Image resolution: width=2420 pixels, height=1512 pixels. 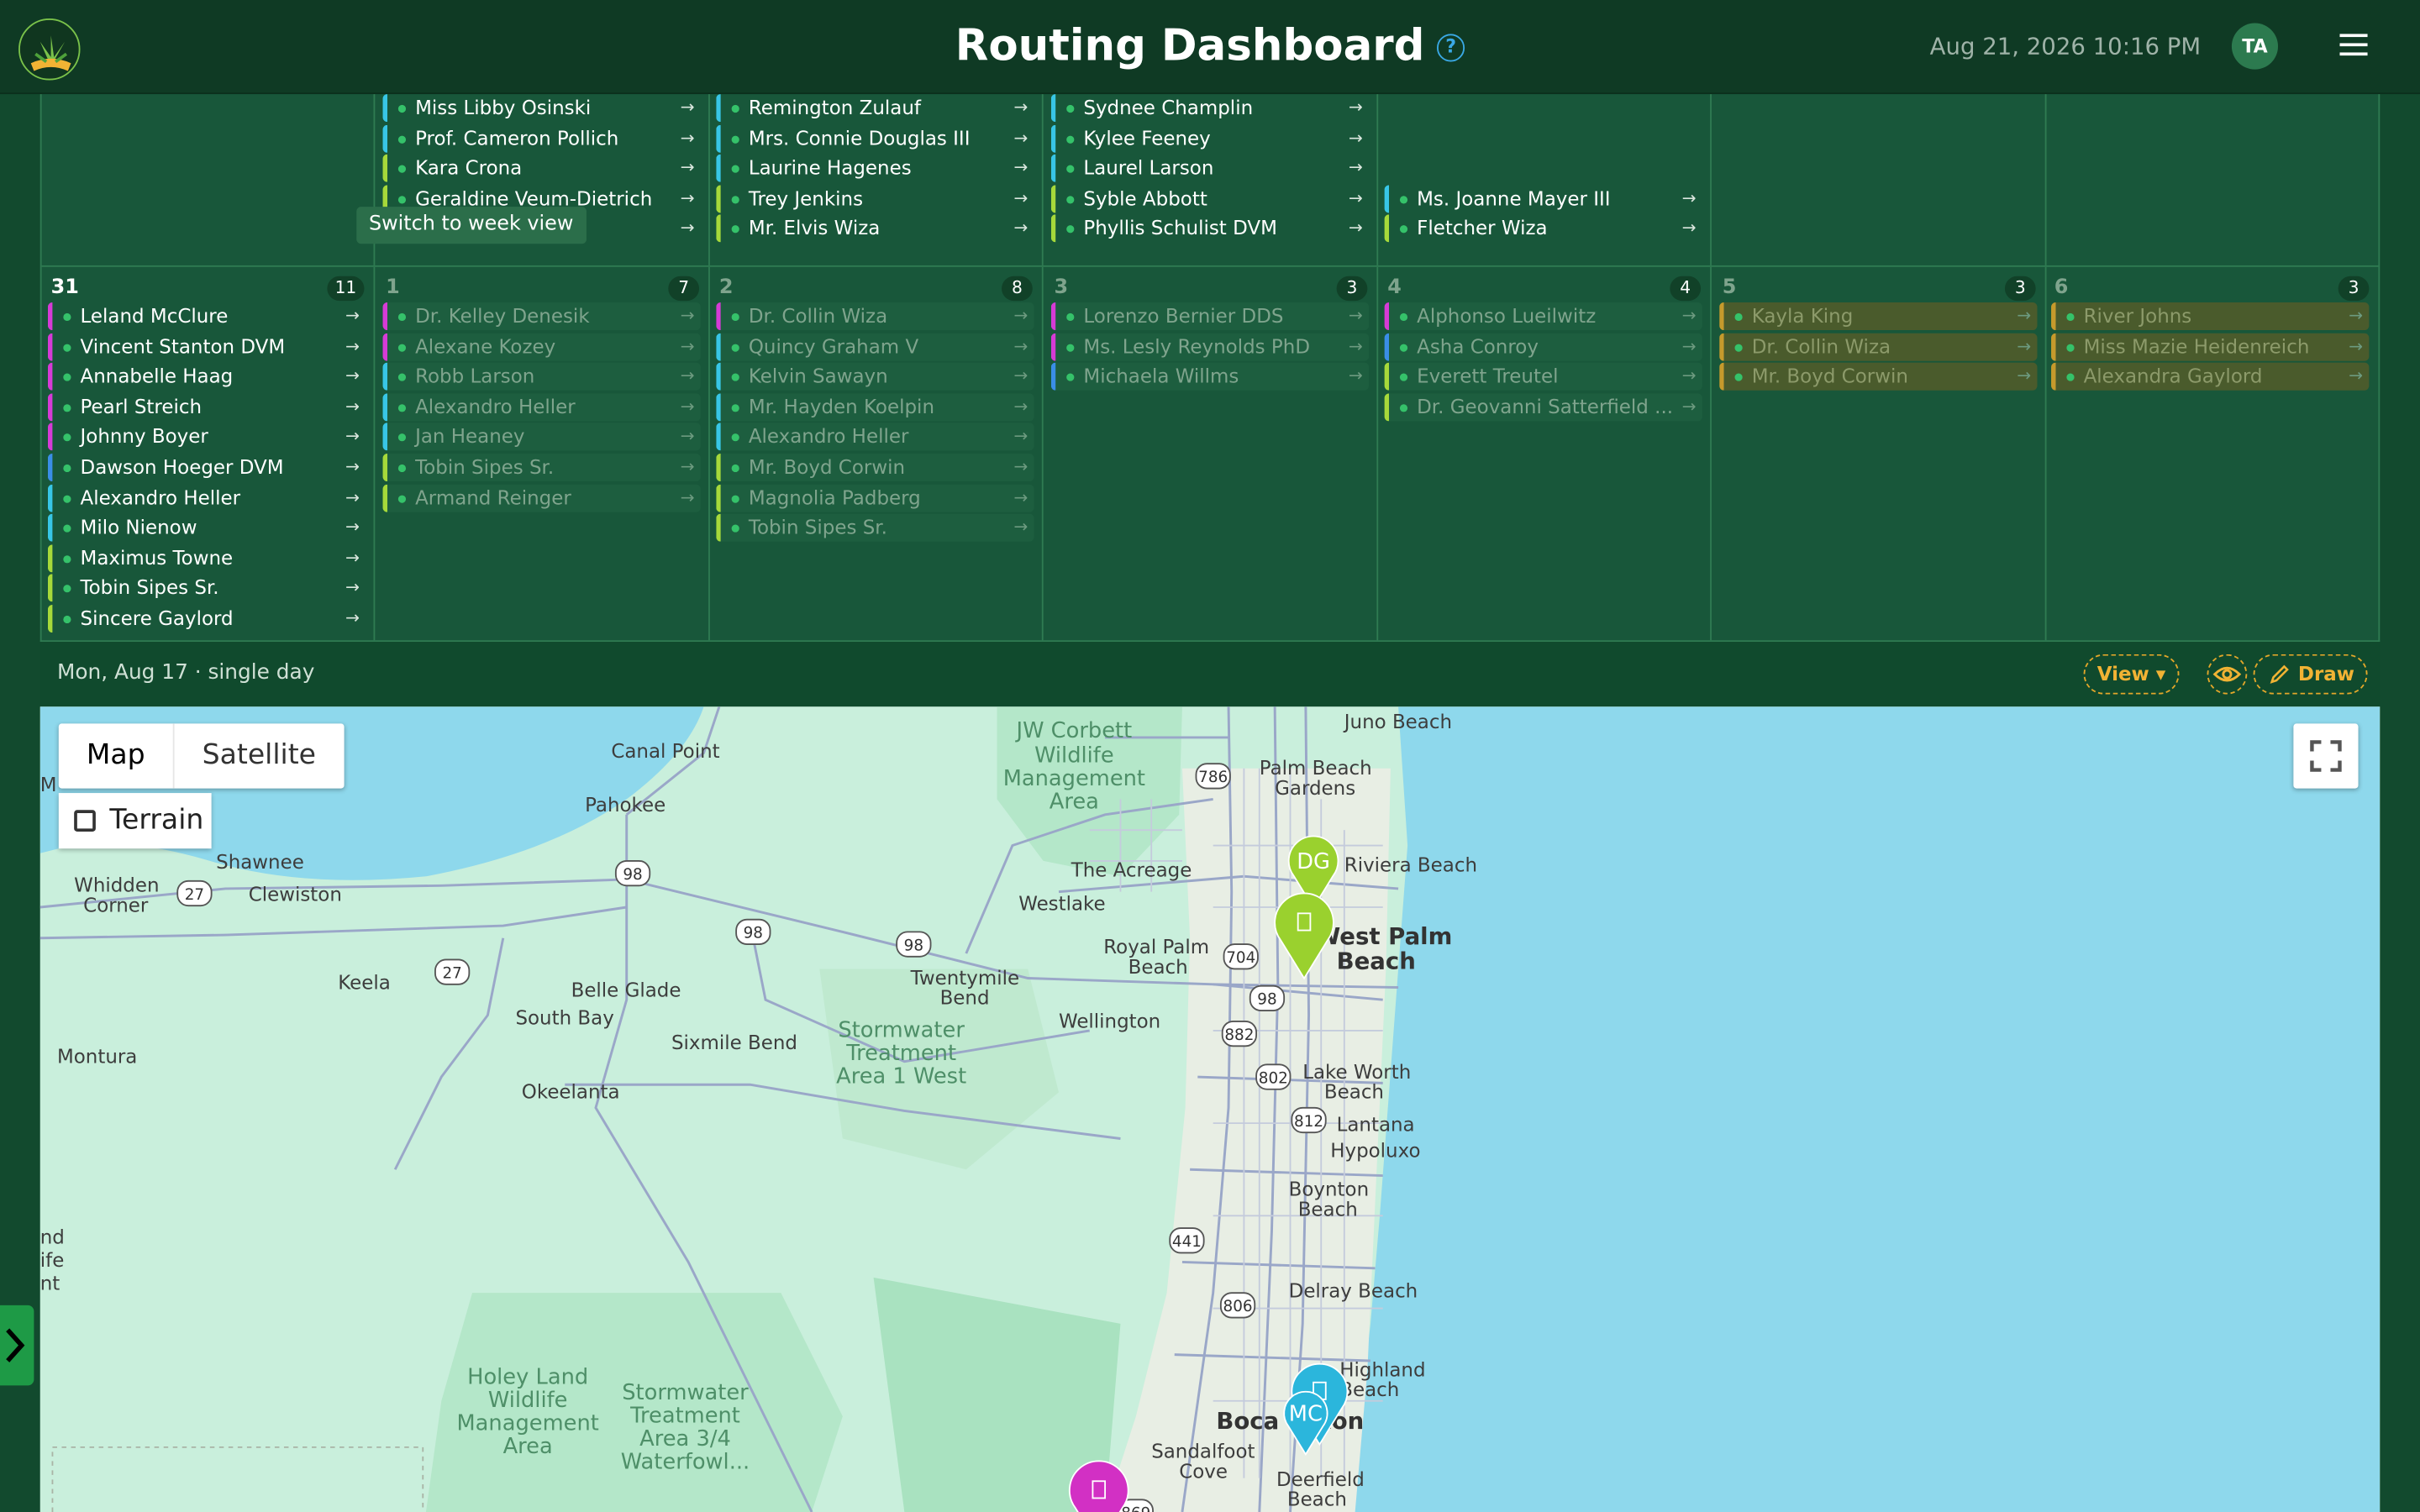 I want to click on calendar-entry: Miss Libby Osinski →, so click(x=541, y=108).